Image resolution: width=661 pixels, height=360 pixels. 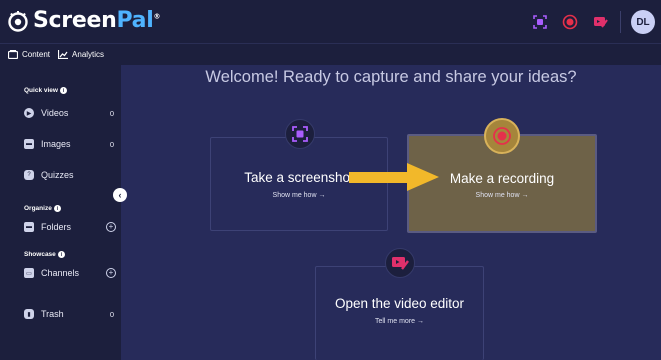 What do you see at coordinates (60, 273) in the screenshot?
I see `sidebar-item-label: Channels` at bounding box center [60, 273].